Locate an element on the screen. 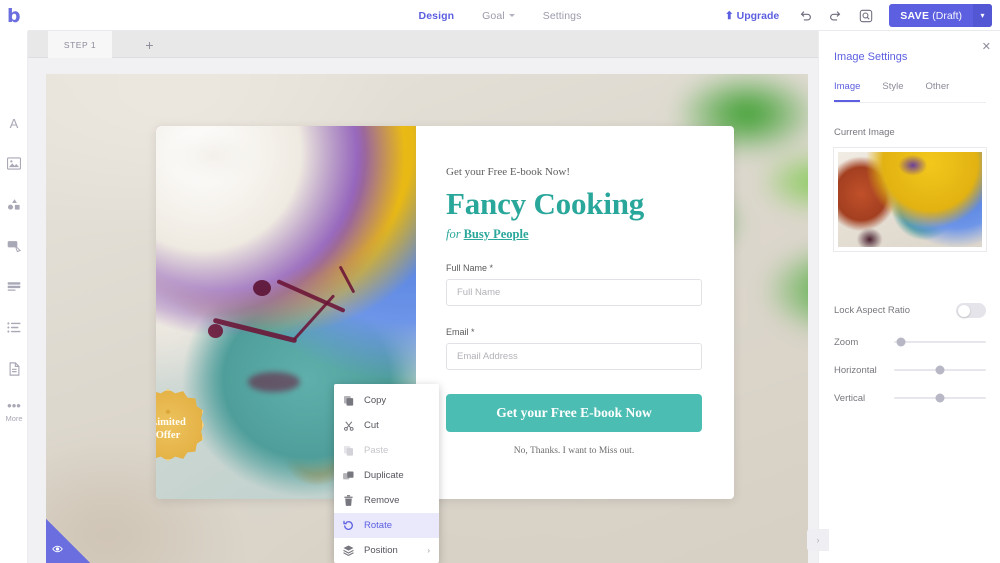  shapes-icon is located at coordinates (14, 205).